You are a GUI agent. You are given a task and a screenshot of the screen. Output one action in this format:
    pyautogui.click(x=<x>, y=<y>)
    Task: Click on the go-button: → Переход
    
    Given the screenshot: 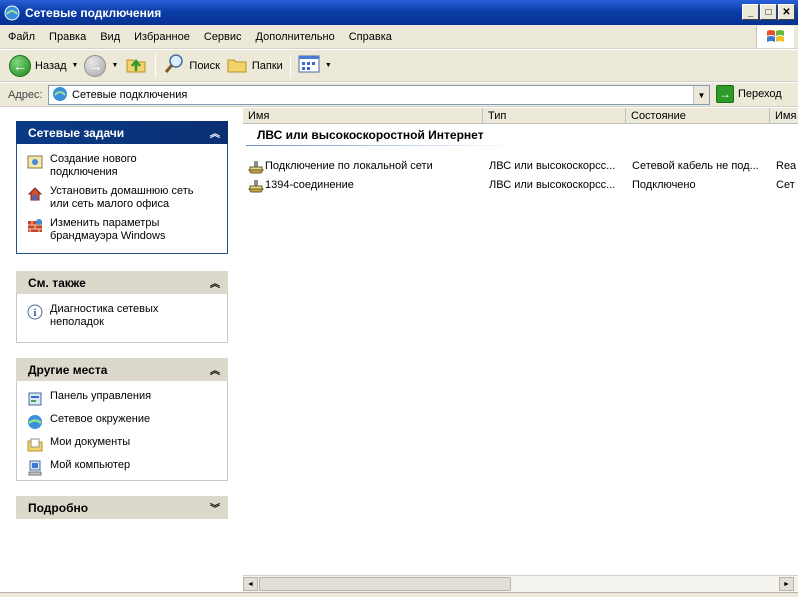 What is the action you would take?
    pyautogui.click(x=749, y=94)
    